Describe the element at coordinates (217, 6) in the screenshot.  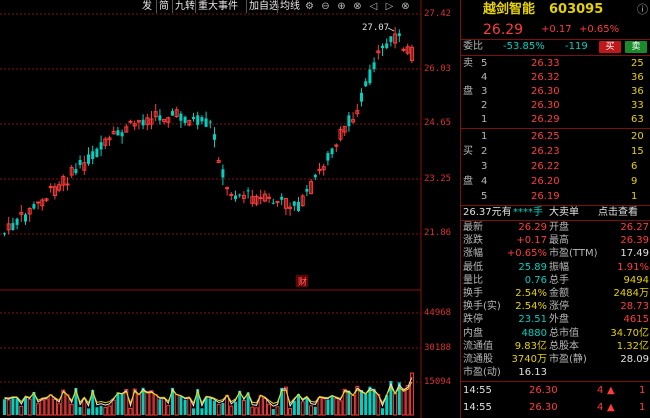
I see `toolbar-major-events: 重大事件` at that location.